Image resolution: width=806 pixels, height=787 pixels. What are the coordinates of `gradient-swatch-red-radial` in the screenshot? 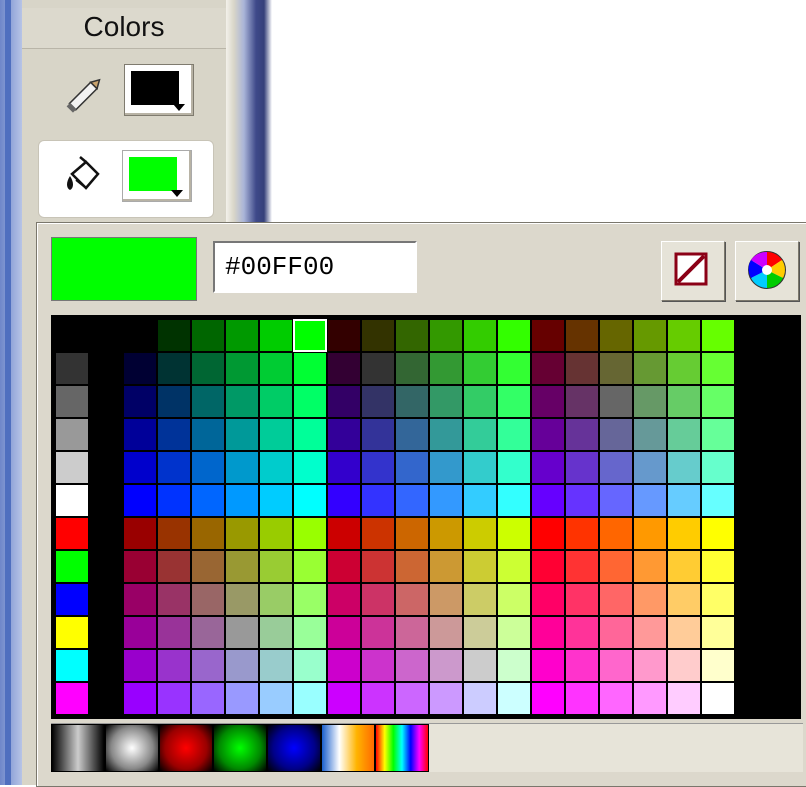 It's located at (186, 748).